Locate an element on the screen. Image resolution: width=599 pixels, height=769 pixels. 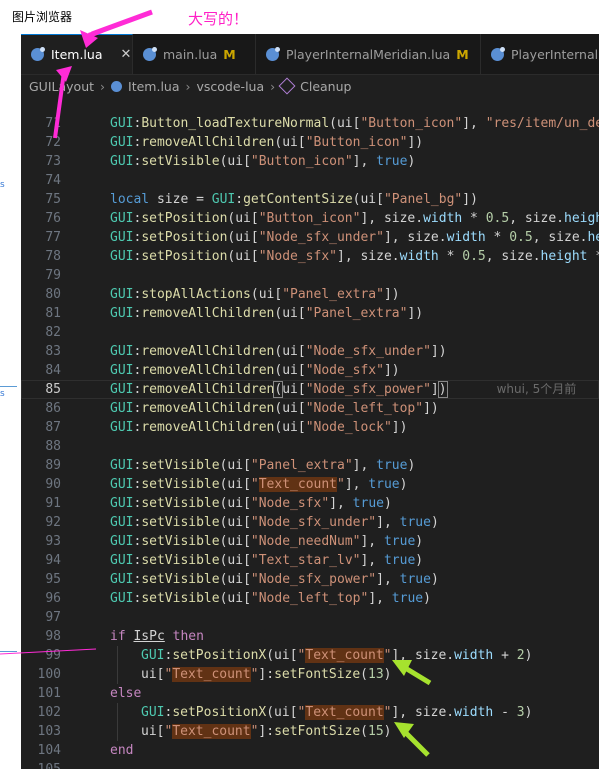
code-line: 87 GUI:removeAllChildren(ui["Node_lock"]) is located at coordinates (310, 427).